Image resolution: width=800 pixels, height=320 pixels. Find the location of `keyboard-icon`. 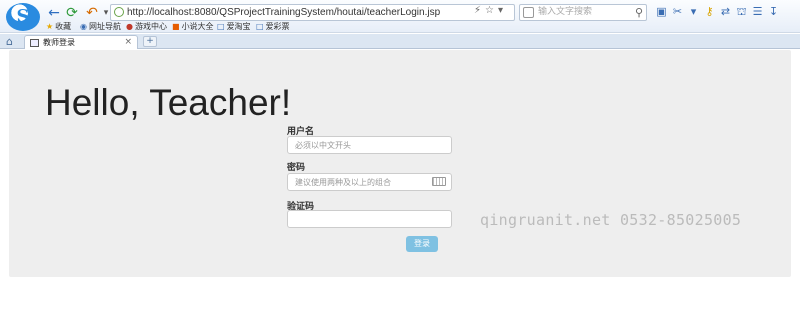

keyboard-icon is located at coordinates (439, 181).